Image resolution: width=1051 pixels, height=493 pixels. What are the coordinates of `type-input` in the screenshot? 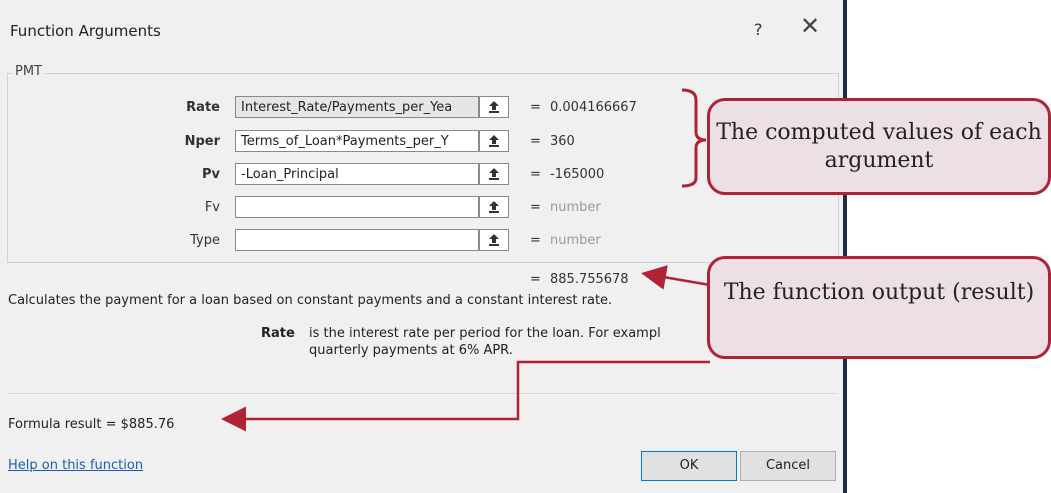 It's located at (357, 240).